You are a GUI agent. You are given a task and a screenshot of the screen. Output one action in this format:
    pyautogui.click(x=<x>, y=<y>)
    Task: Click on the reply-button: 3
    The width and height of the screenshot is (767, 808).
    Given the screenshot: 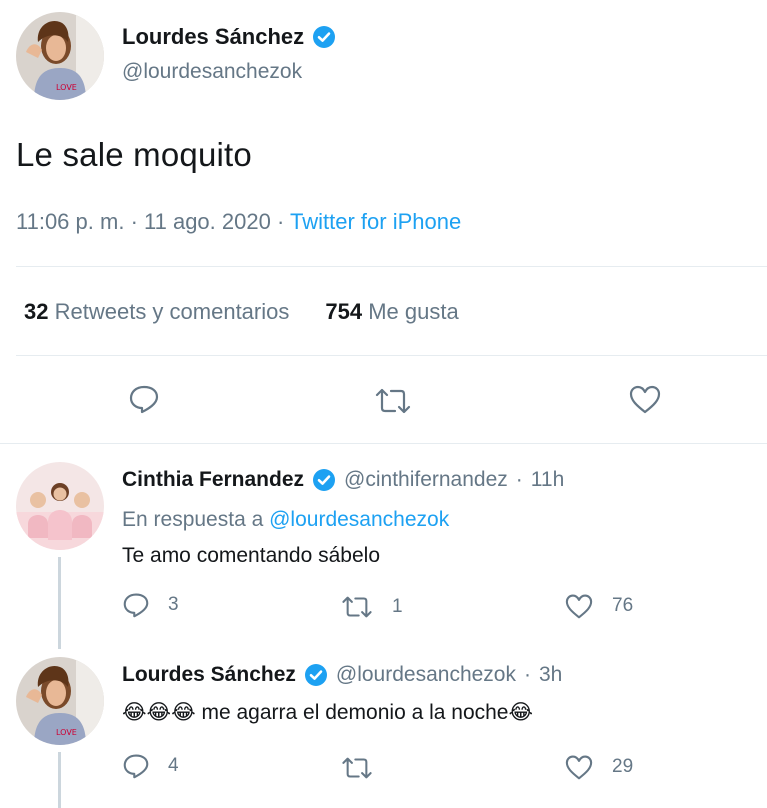 What is the action you would take?
    pyautogui.click(x=150, y=605)
    